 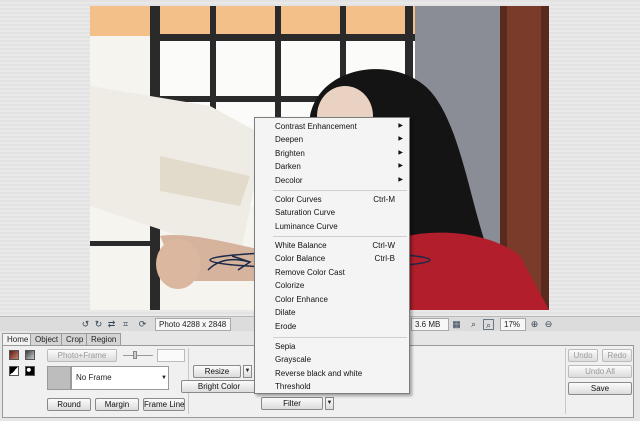 I want to click on photo-info-box: Photo 4288 x 2848, so click(x=193, y=324).